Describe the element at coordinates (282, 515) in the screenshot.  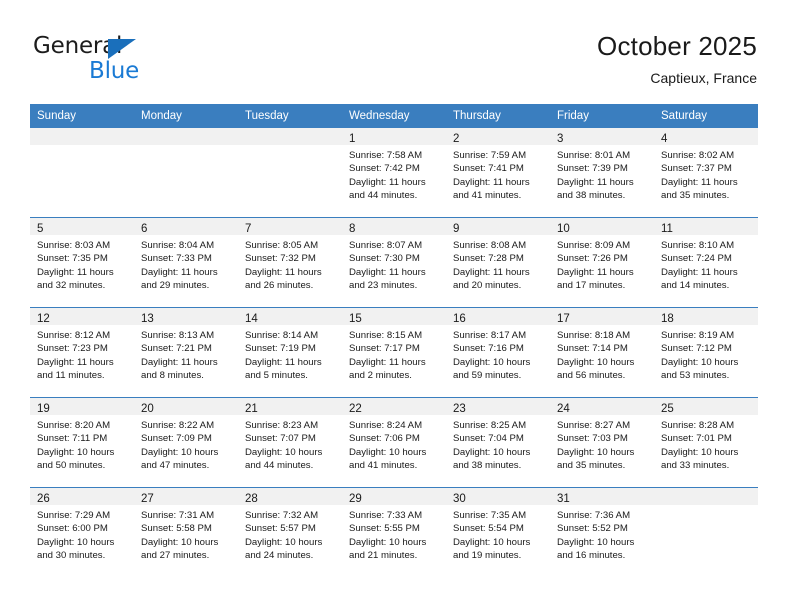
I see `sunrise-time: Sunrise: 7:32 AM` at that location.